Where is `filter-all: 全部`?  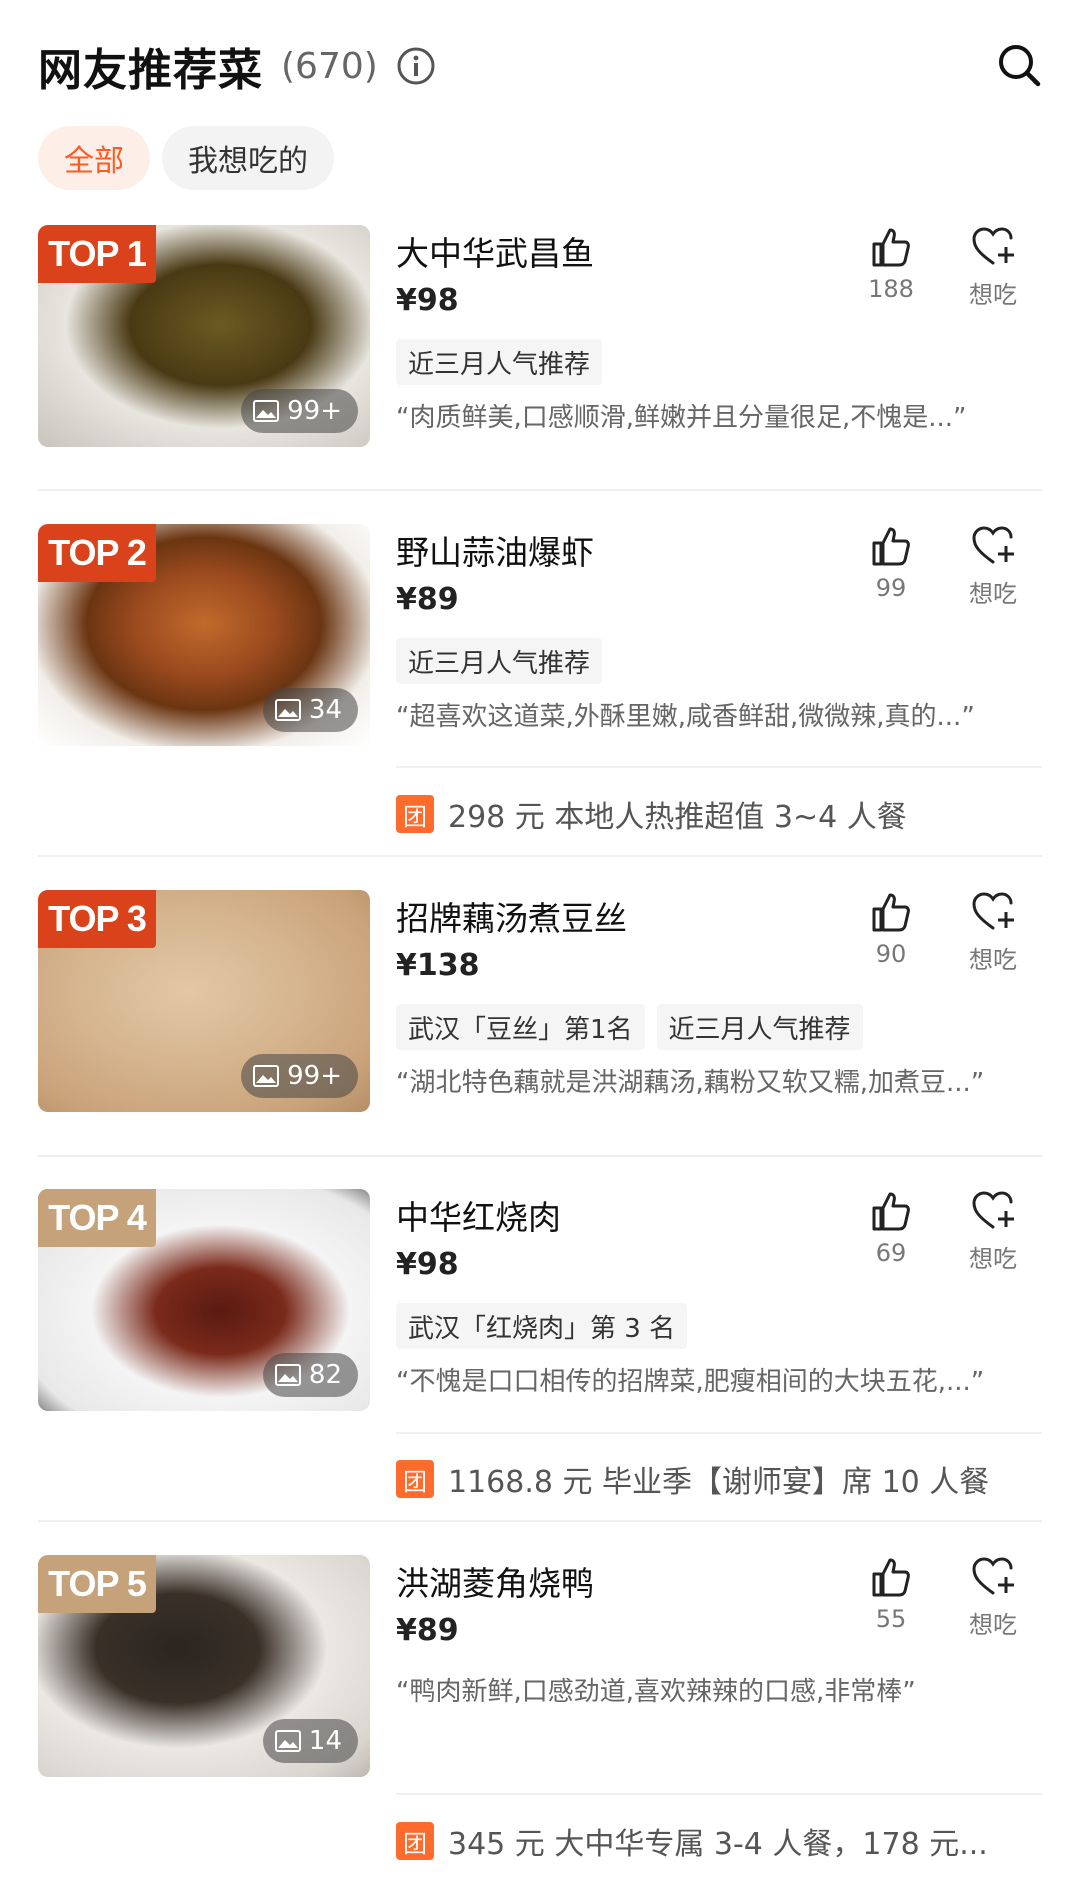
filter-all: 全部 is located at coordinates (94, 158).